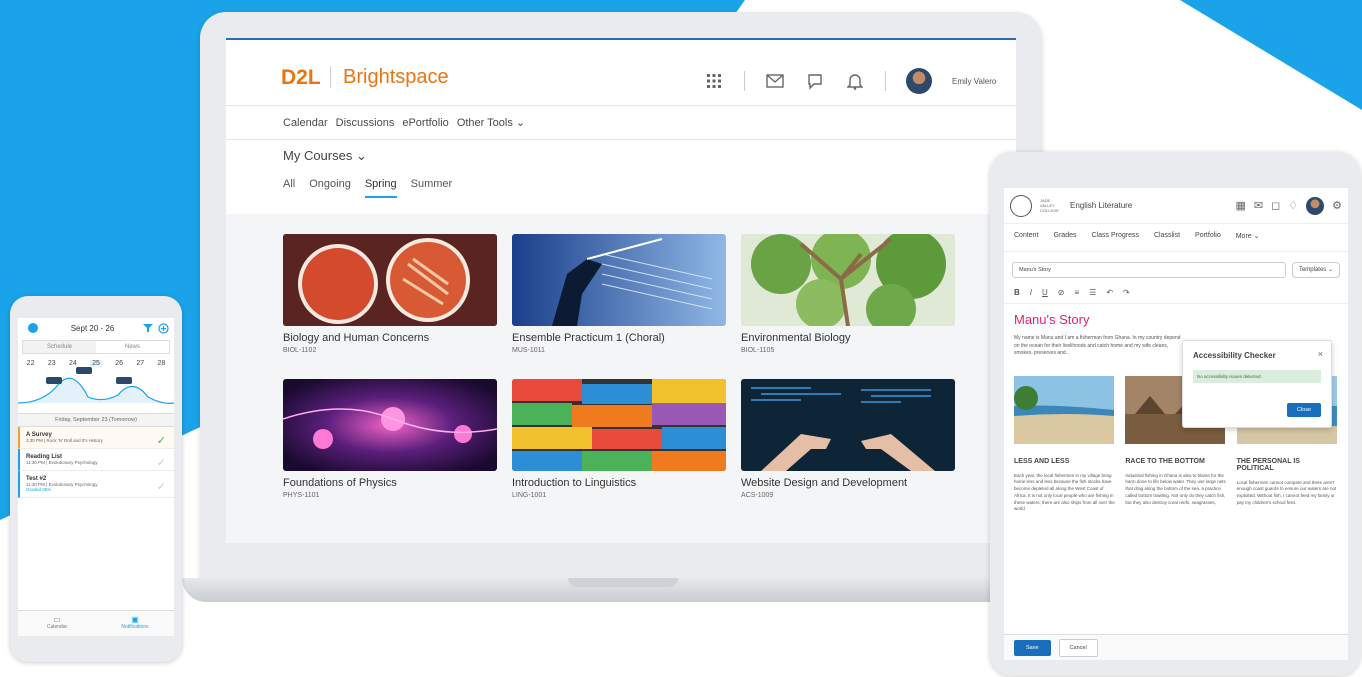 This screenshot has height=677, width=1362. What do you see at coordinates (848, 439) in the screenshot?
I see `course-card: Website Design and Development ACS-1009` at bounding box center [848, 439].